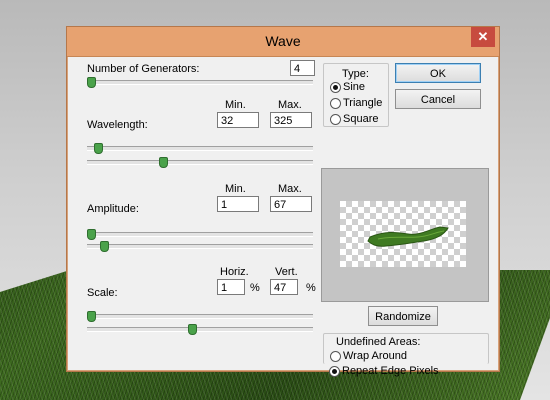 Image resolution: width=550 pixels, height=400 pixels. I want to click on type-group: Type: Sine Triangle Square, so click(356, 95).